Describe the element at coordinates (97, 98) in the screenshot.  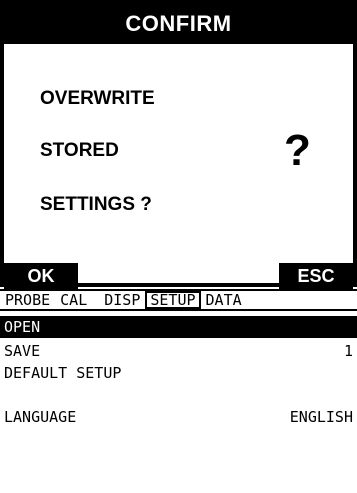
I see `message-line-1: OVERWRITE` at that location.